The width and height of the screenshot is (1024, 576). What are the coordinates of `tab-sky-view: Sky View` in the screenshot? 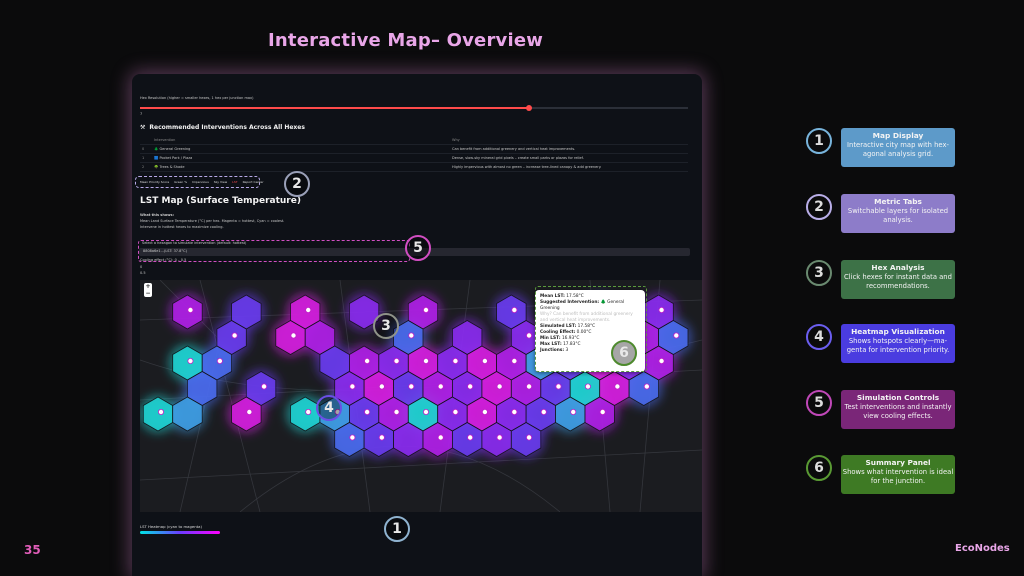 It's located at (220, 182).